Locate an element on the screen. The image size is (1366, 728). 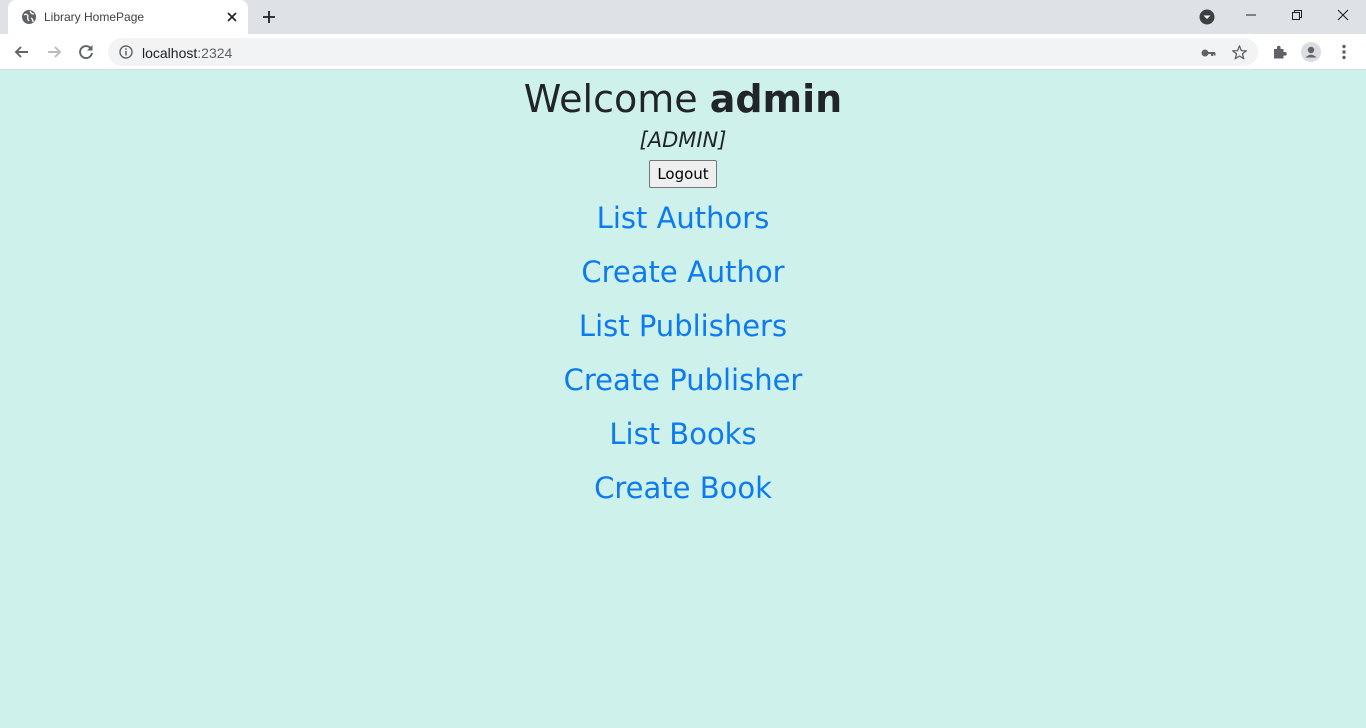
welcome-prefix: Welcome is located at coordinates (616, 99).